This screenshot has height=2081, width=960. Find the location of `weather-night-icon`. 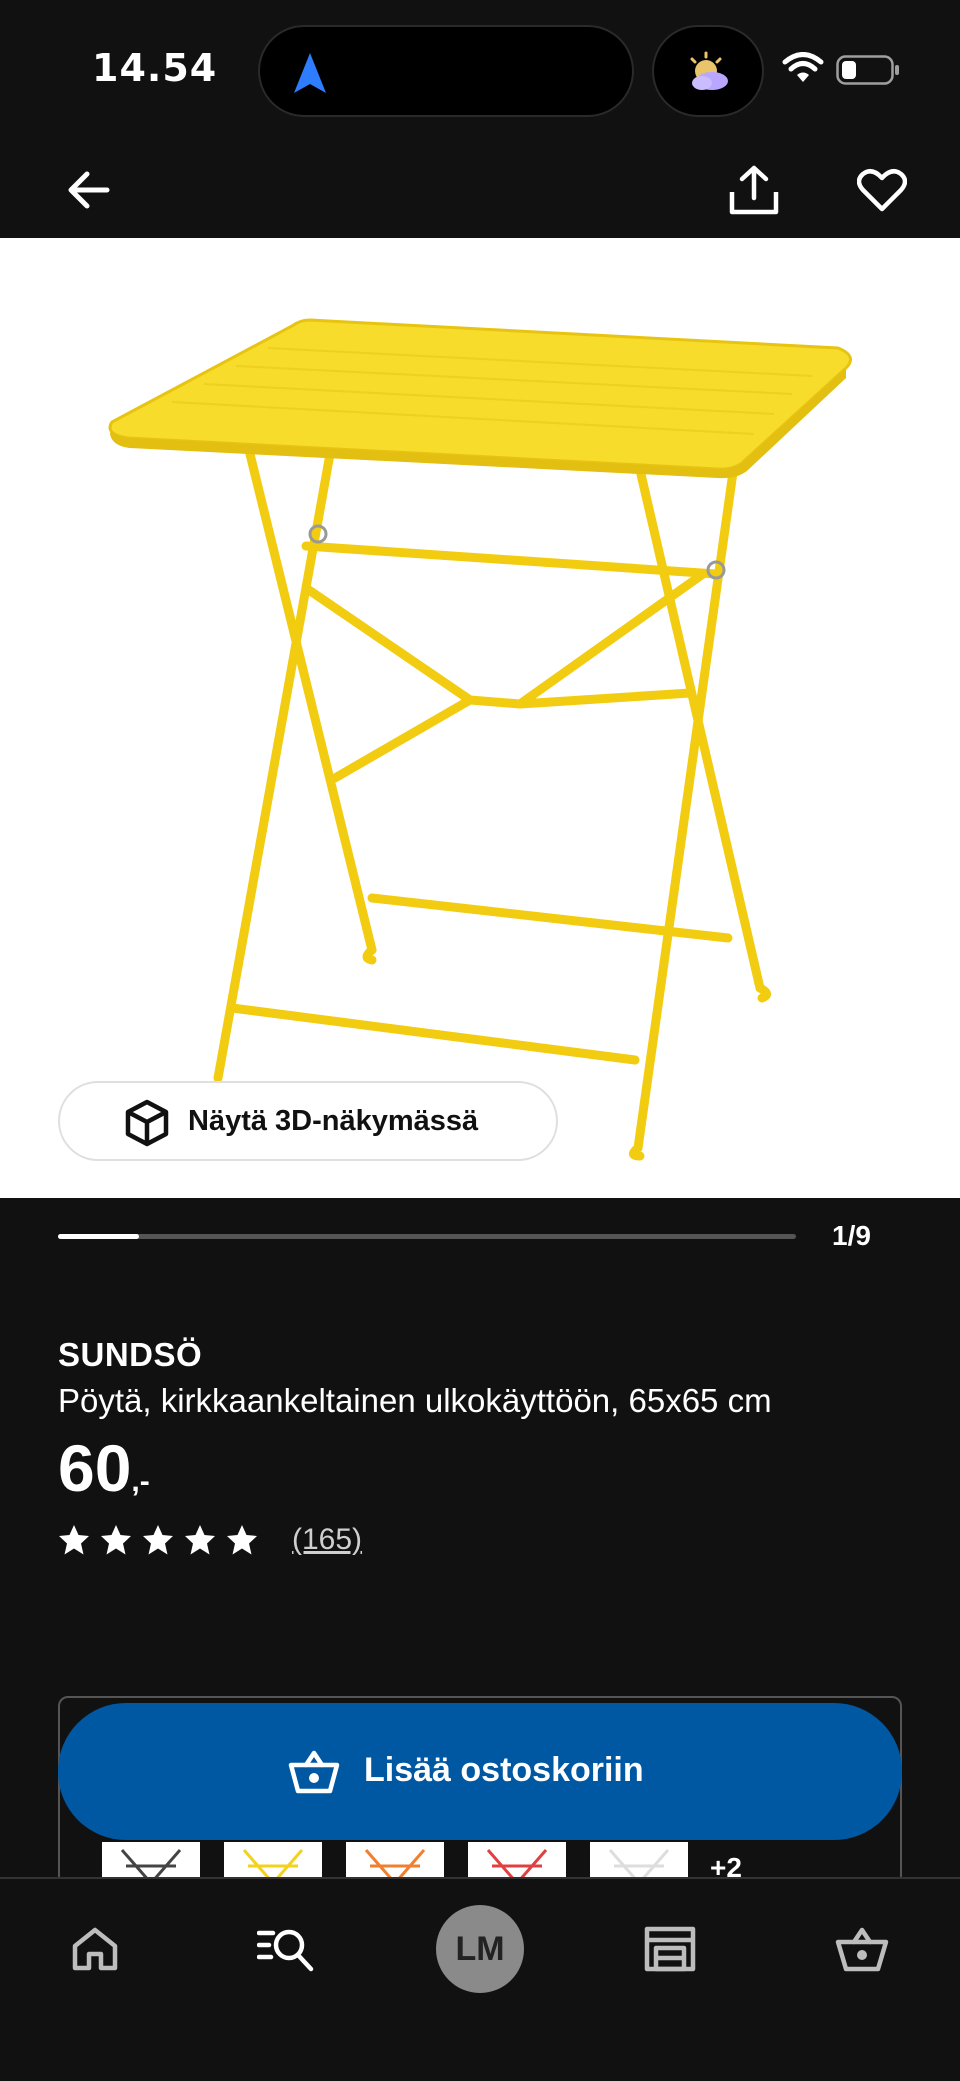

weather-night-icon is located at coordinates (709, 70).